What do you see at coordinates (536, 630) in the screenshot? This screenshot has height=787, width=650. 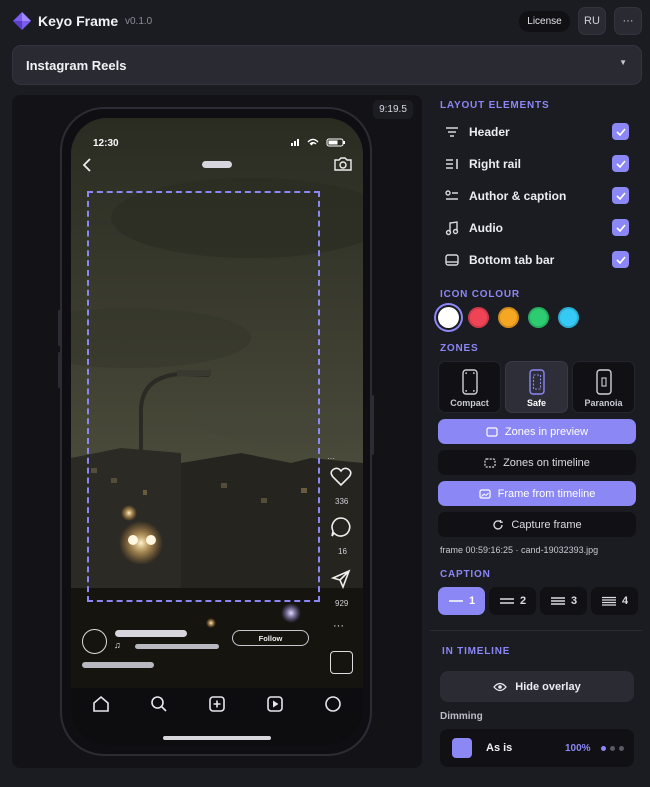 I see `section-divider` at bounding box center [536, 630].